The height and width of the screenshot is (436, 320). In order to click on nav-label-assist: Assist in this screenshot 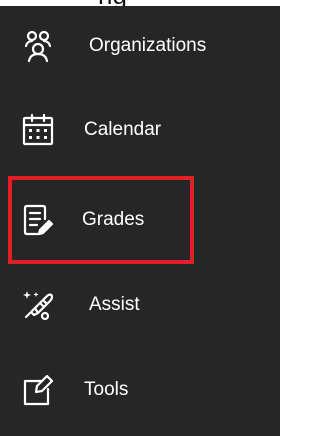, I will do `click(114, 304)`.